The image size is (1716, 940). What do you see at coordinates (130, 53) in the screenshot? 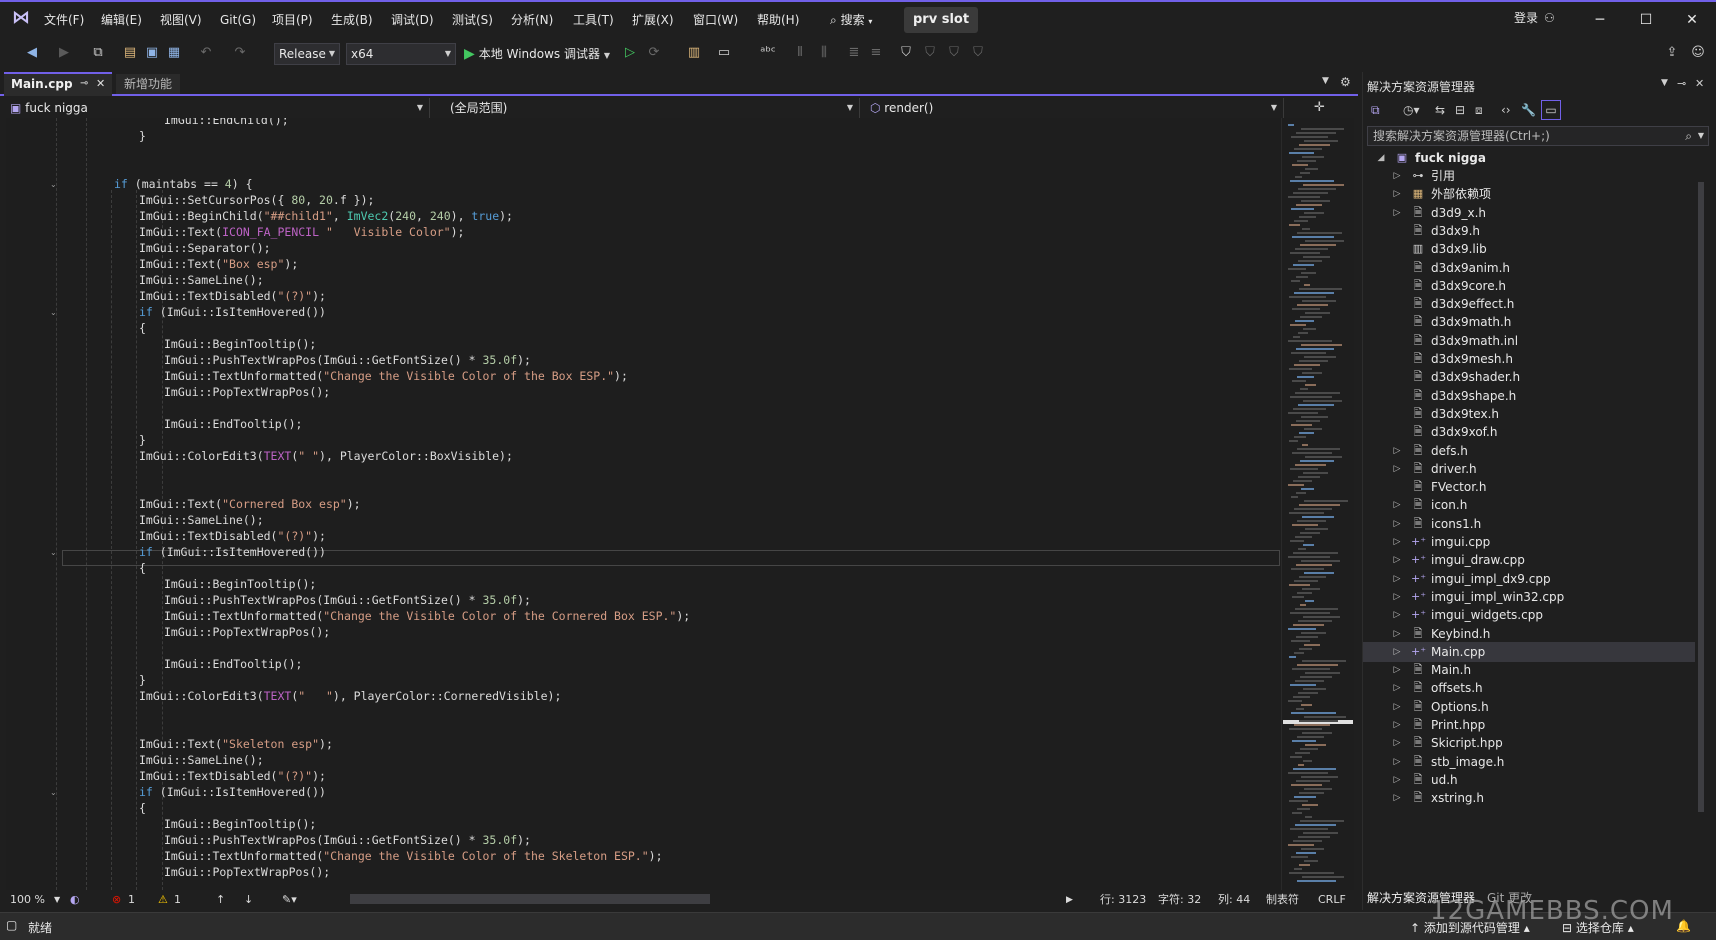
I see `open-file-icon: ▤` at bounding box center [130, 53].